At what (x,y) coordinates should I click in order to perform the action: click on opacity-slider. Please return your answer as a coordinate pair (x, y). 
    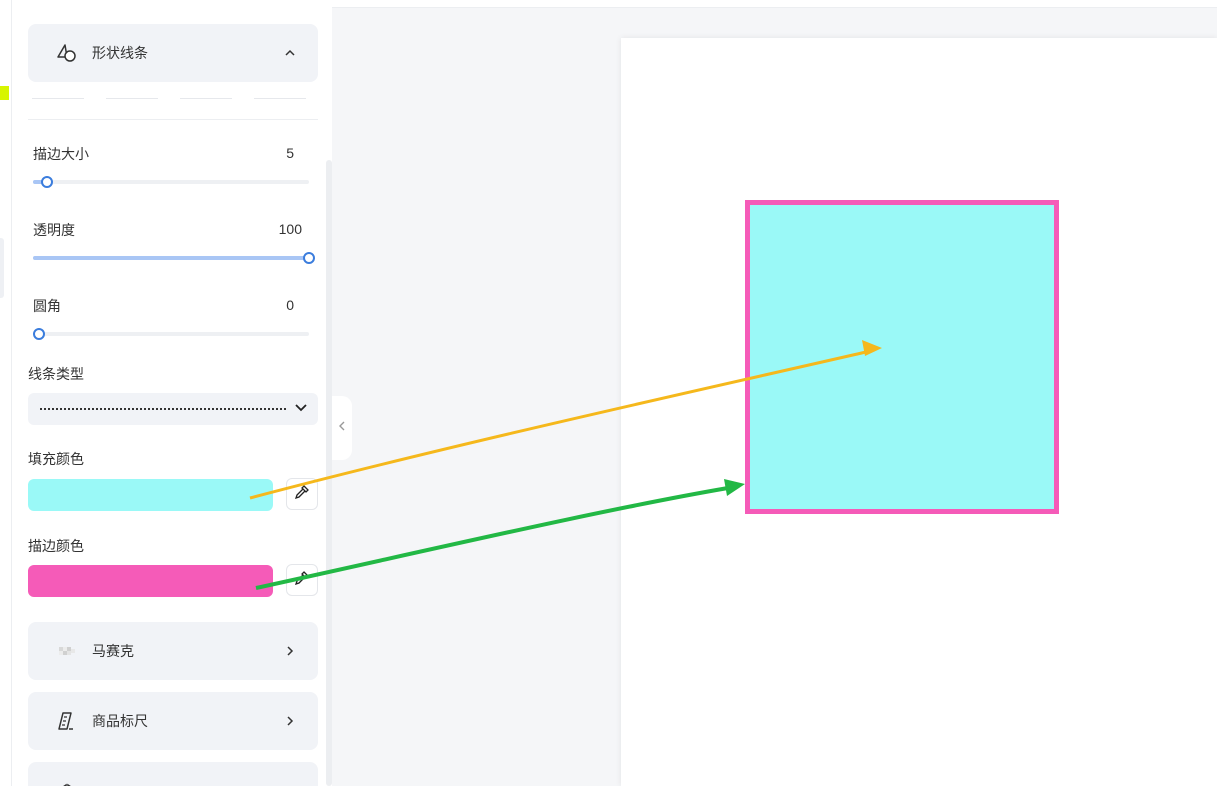
    Looking at the image, I should click on (174, 258).